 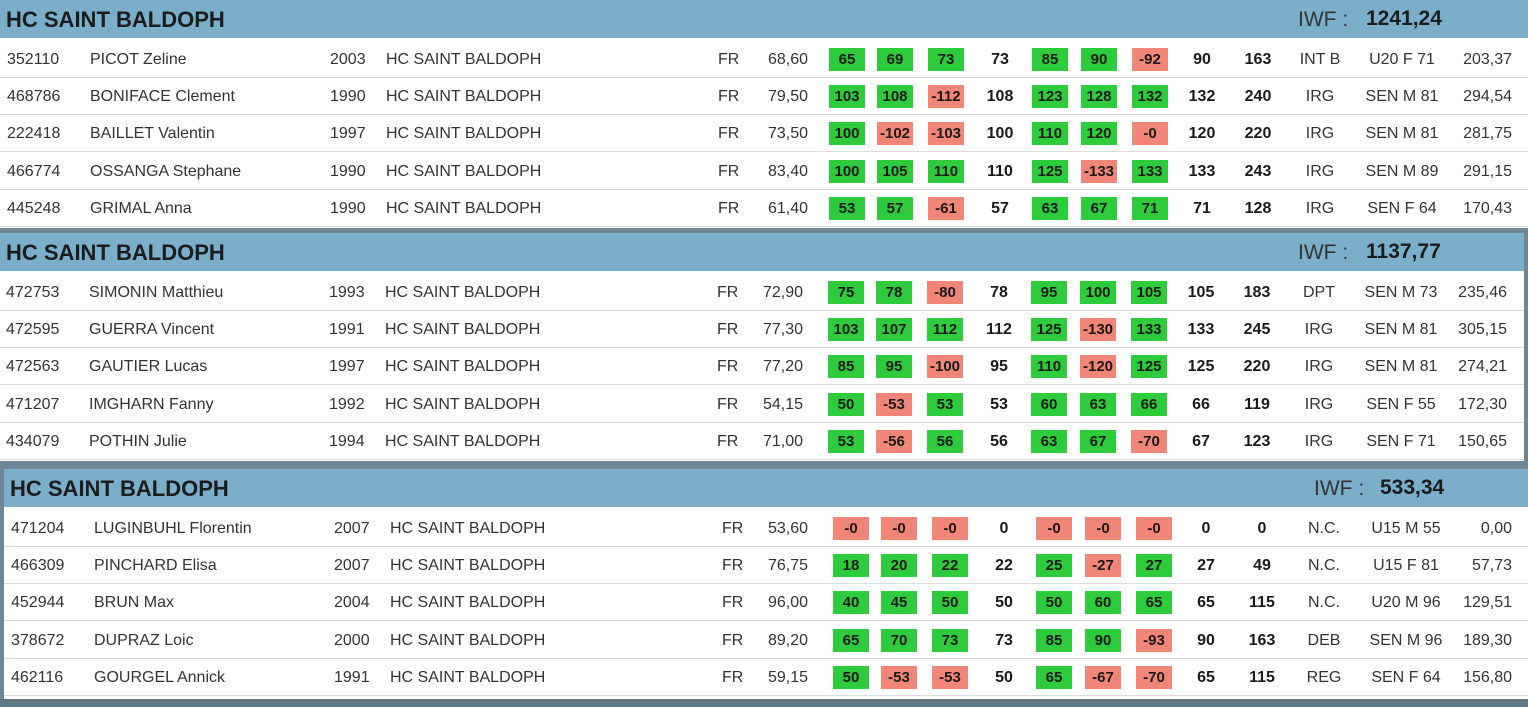 I want to click on iwf-points: 281,75, so click(x=1487, y=134).